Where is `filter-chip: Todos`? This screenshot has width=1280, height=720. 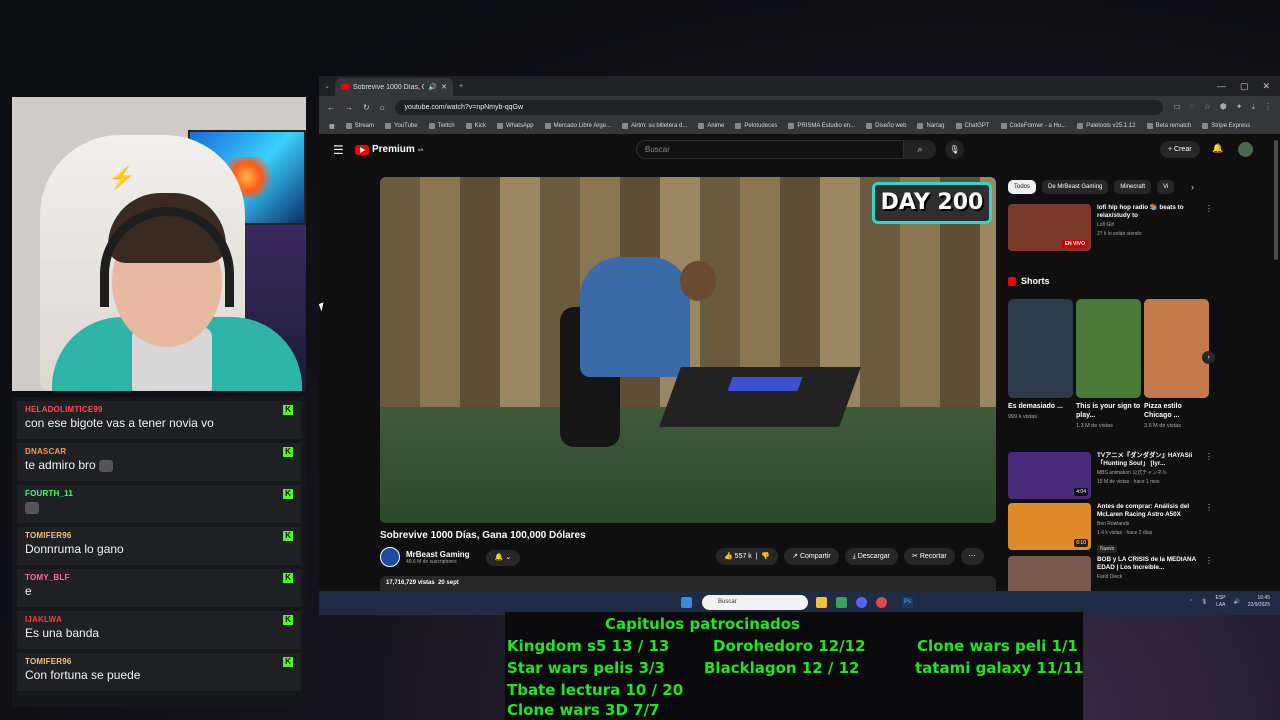 filter-chip: Todos is located at coordinates (1022, 187).